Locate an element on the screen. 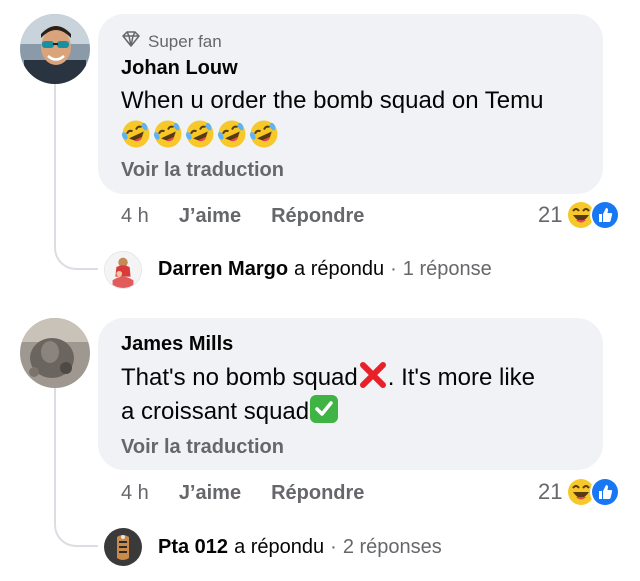 Image resolution: width=640 pixels, height=581 pixels. comment-emojis is located at coordinates (200, 134).